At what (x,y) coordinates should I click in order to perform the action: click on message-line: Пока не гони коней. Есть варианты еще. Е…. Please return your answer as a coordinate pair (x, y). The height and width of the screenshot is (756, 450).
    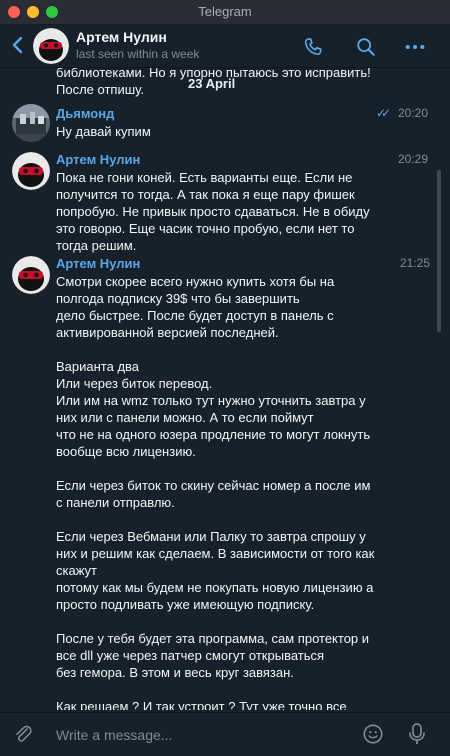
    Looking at the image, I should click on (204, 177).